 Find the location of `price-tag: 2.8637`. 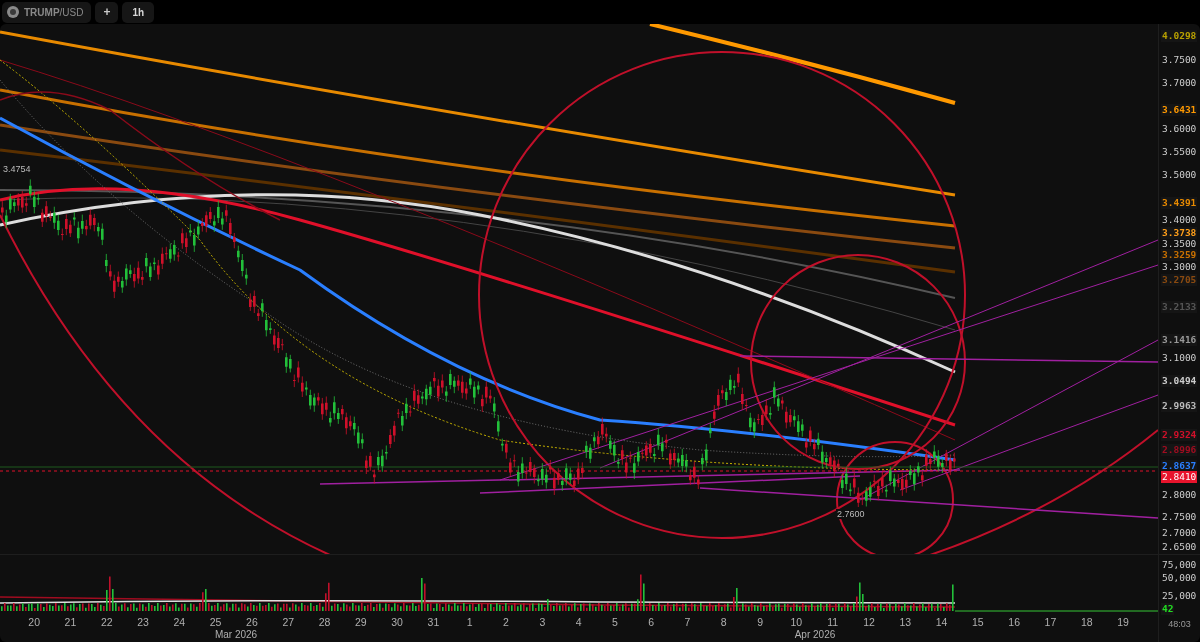

price-tag: 2.8637 is located at coordinates (1179, 466).